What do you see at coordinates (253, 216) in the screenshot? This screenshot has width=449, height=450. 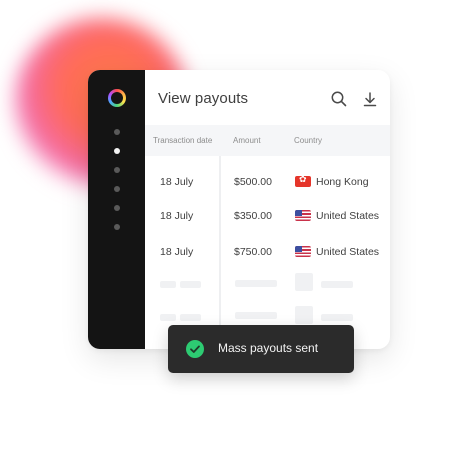 I see `amount: $350.00` at bounding box center [253, 216].